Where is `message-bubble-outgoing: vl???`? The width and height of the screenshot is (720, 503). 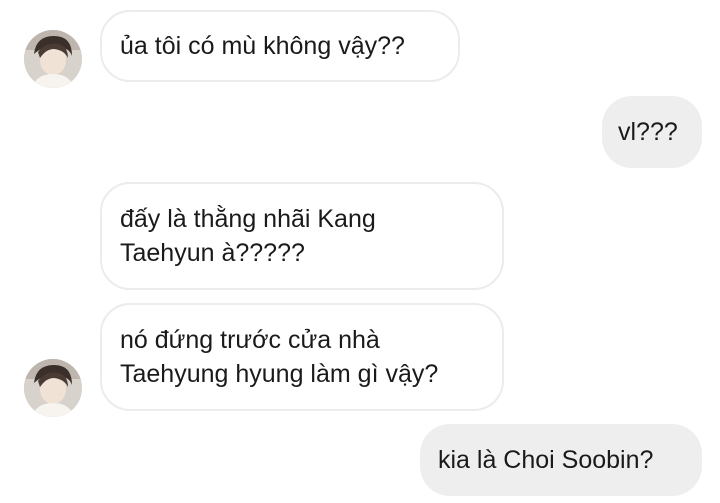 message-bubble-outgoing: vl??? is located at coordinates (652, 132).